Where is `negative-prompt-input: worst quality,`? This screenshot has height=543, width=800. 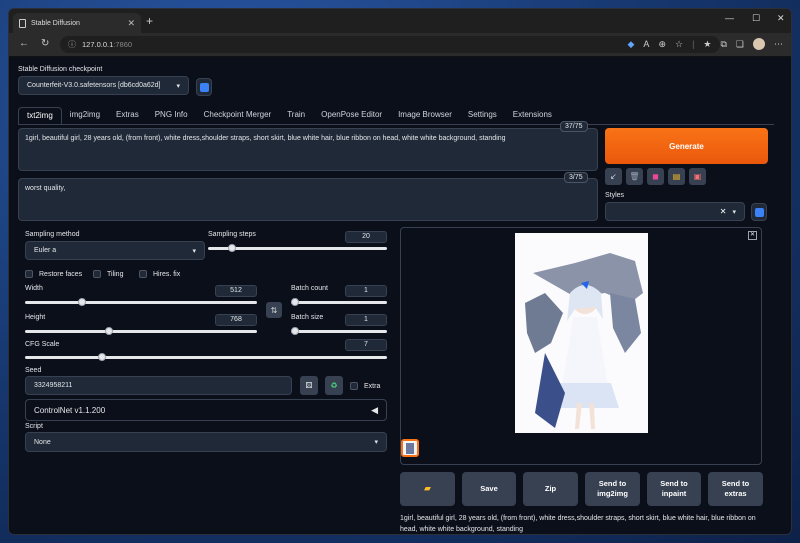 negative-prompt-input: worst quality, is located at coordinates (308, 199).